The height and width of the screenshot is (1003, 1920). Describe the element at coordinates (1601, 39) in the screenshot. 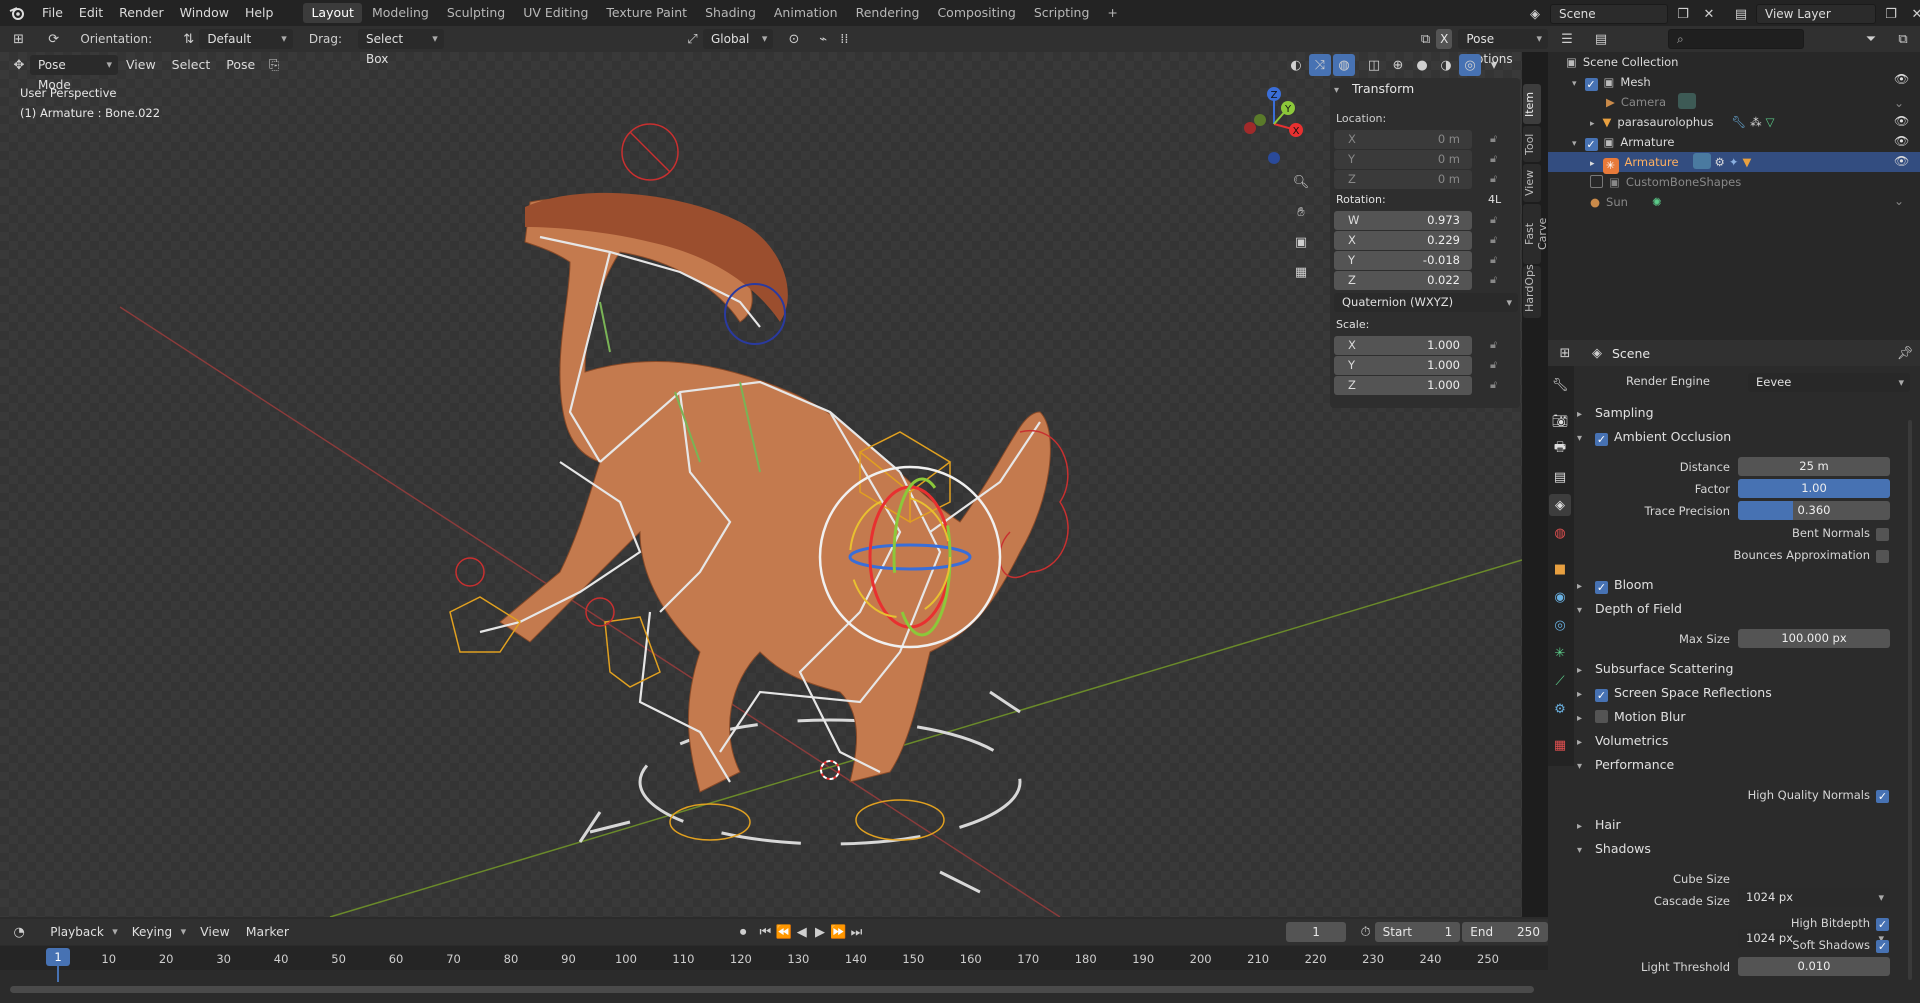

I see `display-mode-icon: ▤` at that location.